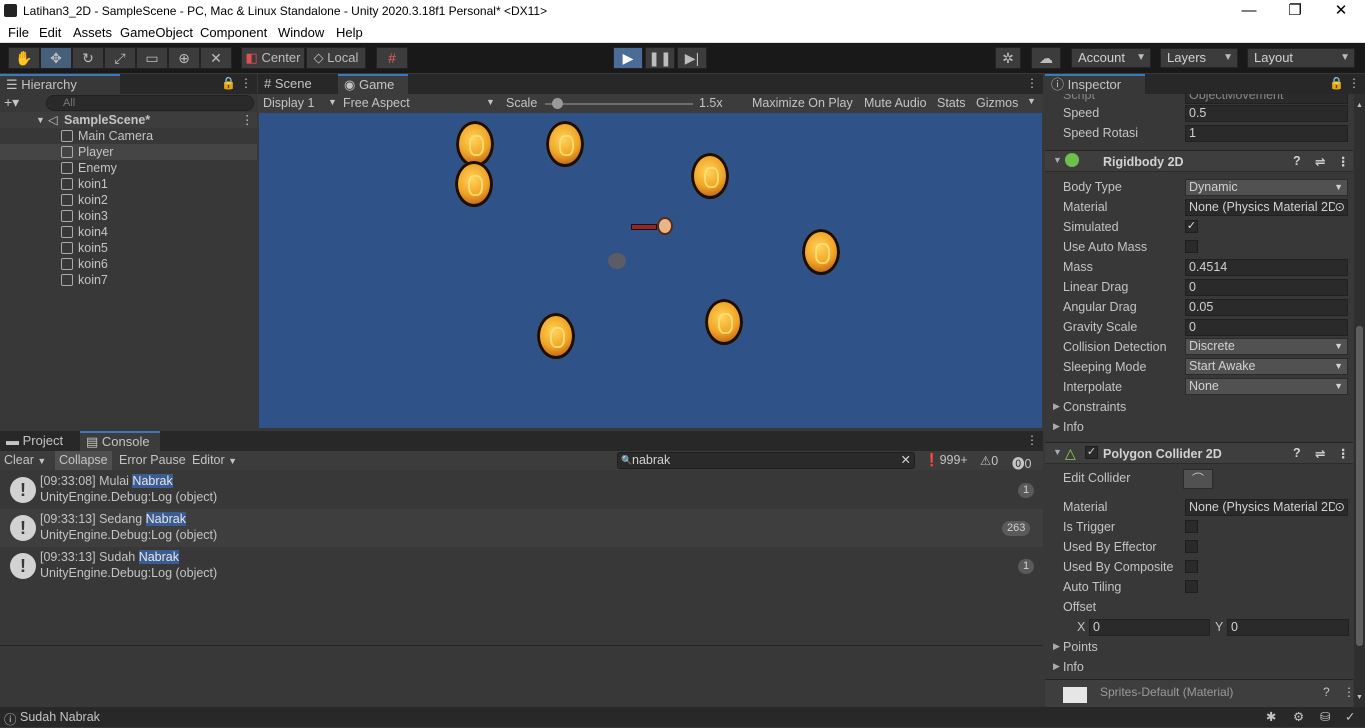  I want to click on error-filter-toggle: ⓿0, so click(1021, 462).